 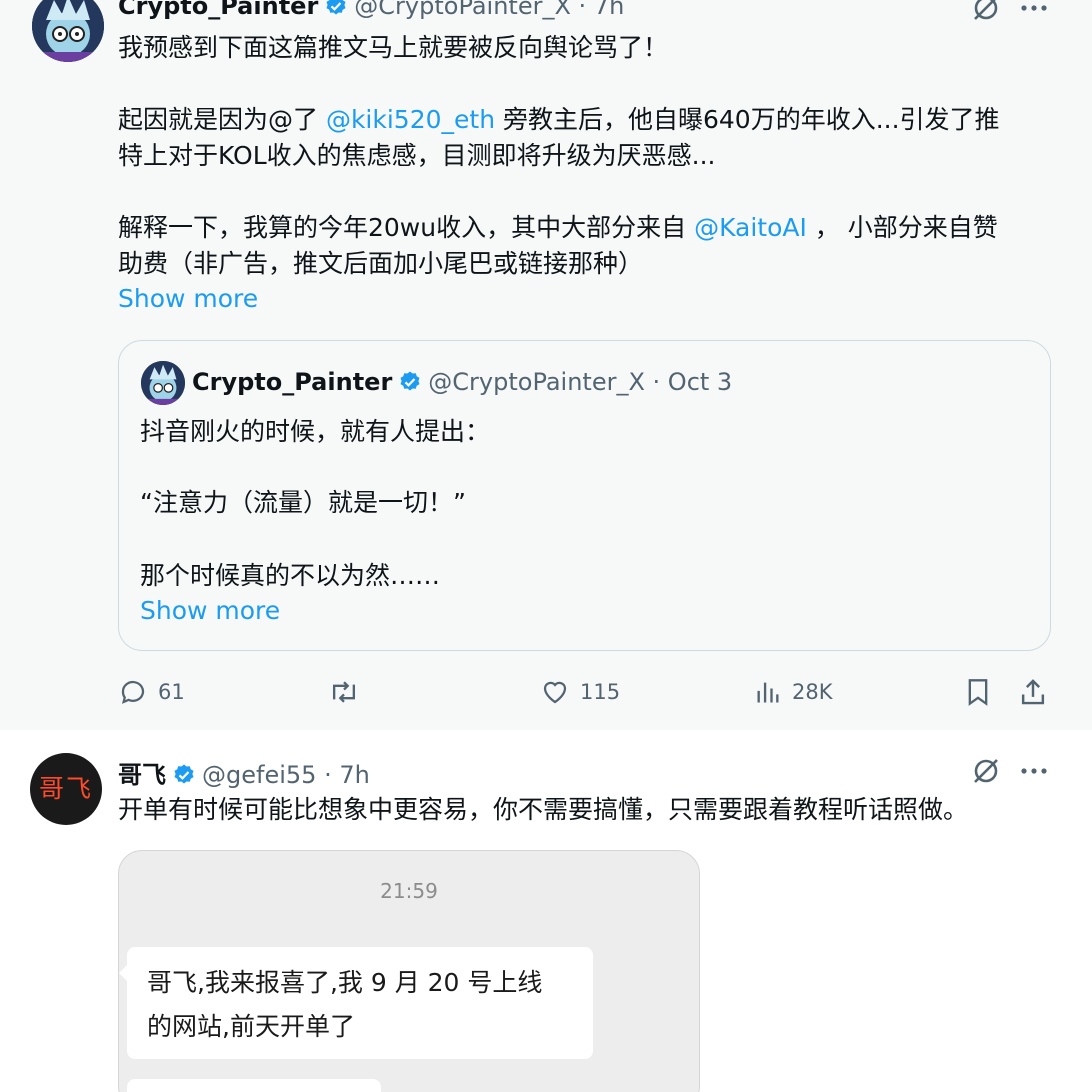 What do you see at coordinates (345, 982) in the screenshot?
I see `chat-bubble-line1: 哥飞,我来报喜了,我 9 月 20 号上线` at bounding box center [345, 982].